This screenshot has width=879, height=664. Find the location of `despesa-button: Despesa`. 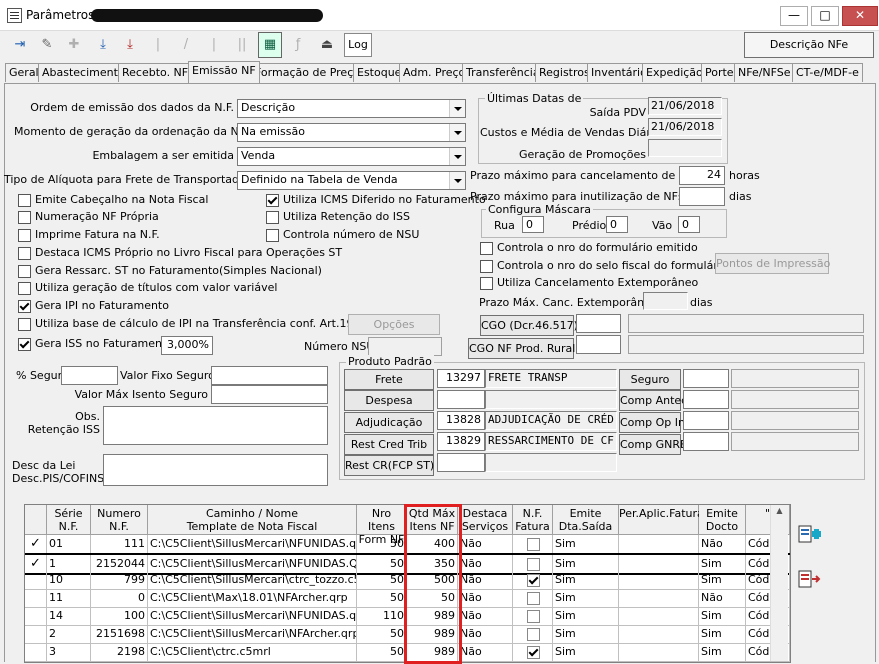

despesa-button: Despesa is located at coordinates (389, 400).